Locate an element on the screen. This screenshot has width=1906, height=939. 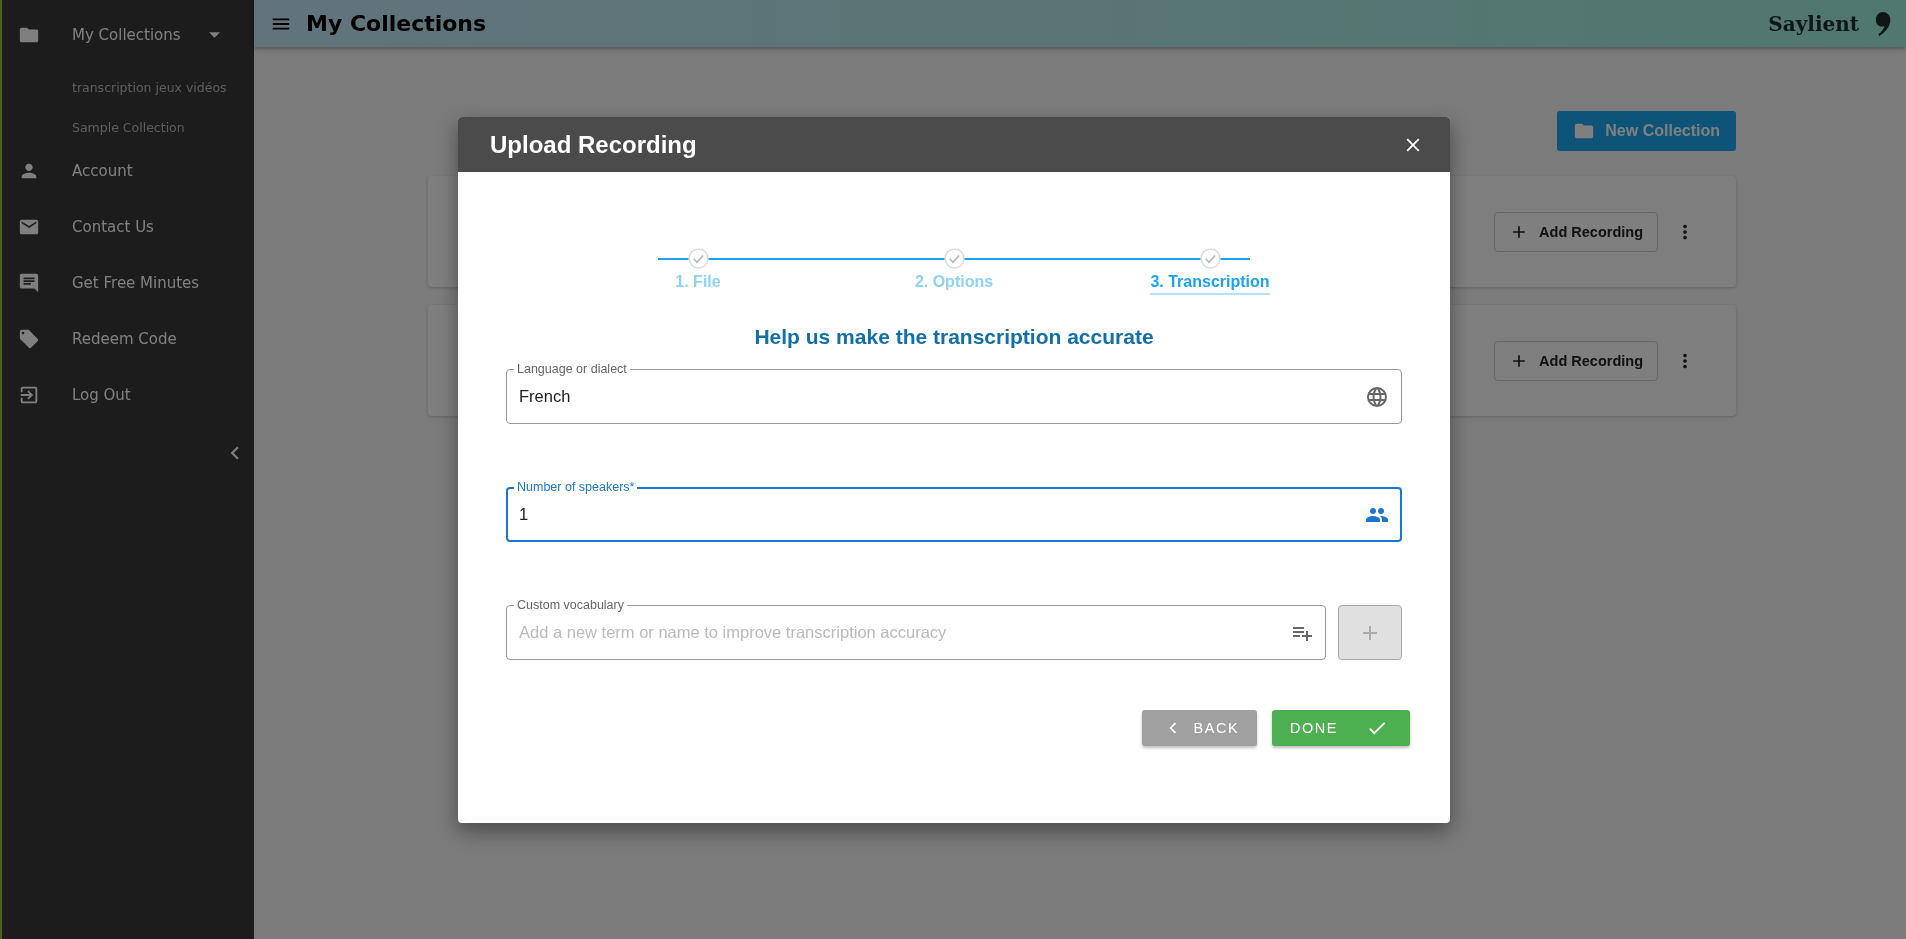
tag-icon is located at coordinates (29, 339).